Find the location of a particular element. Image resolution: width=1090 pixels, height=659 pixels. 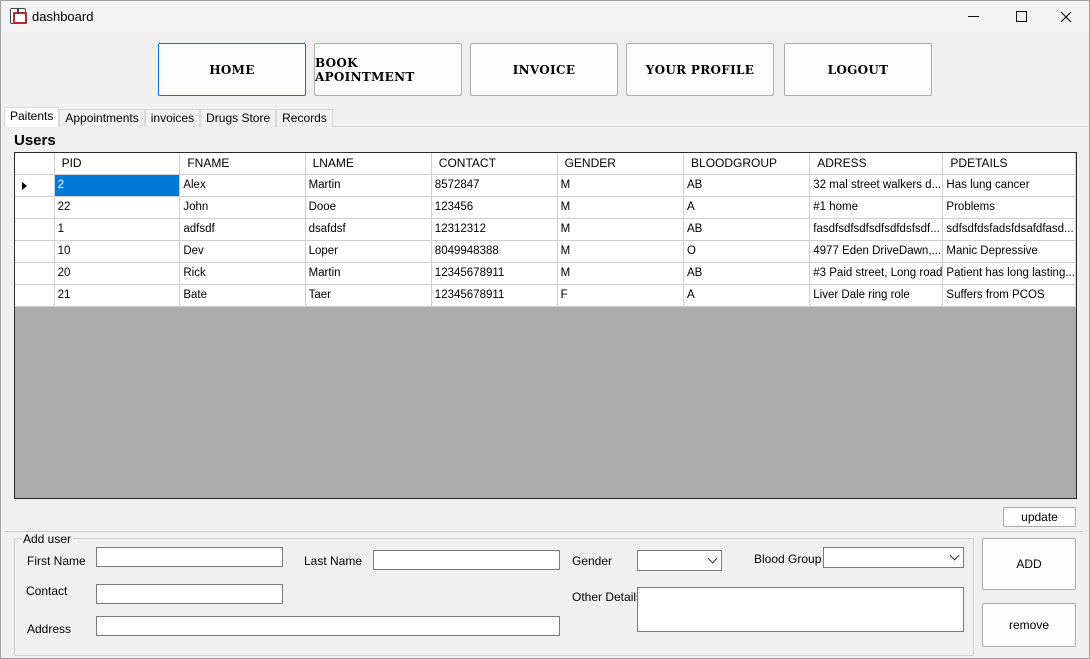

home-button: HOME is located at coordinates (232, 69).